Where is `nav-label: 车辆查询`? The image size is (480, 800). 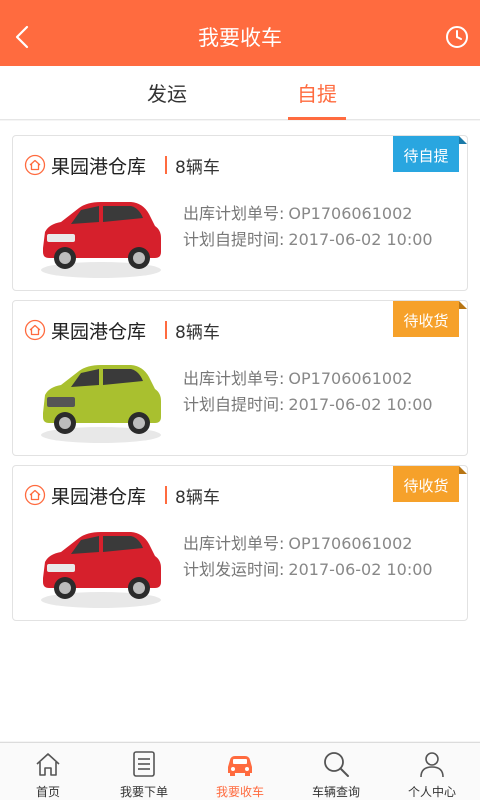
nav-label: 车辆查询 is located at coordinates (335, 792).